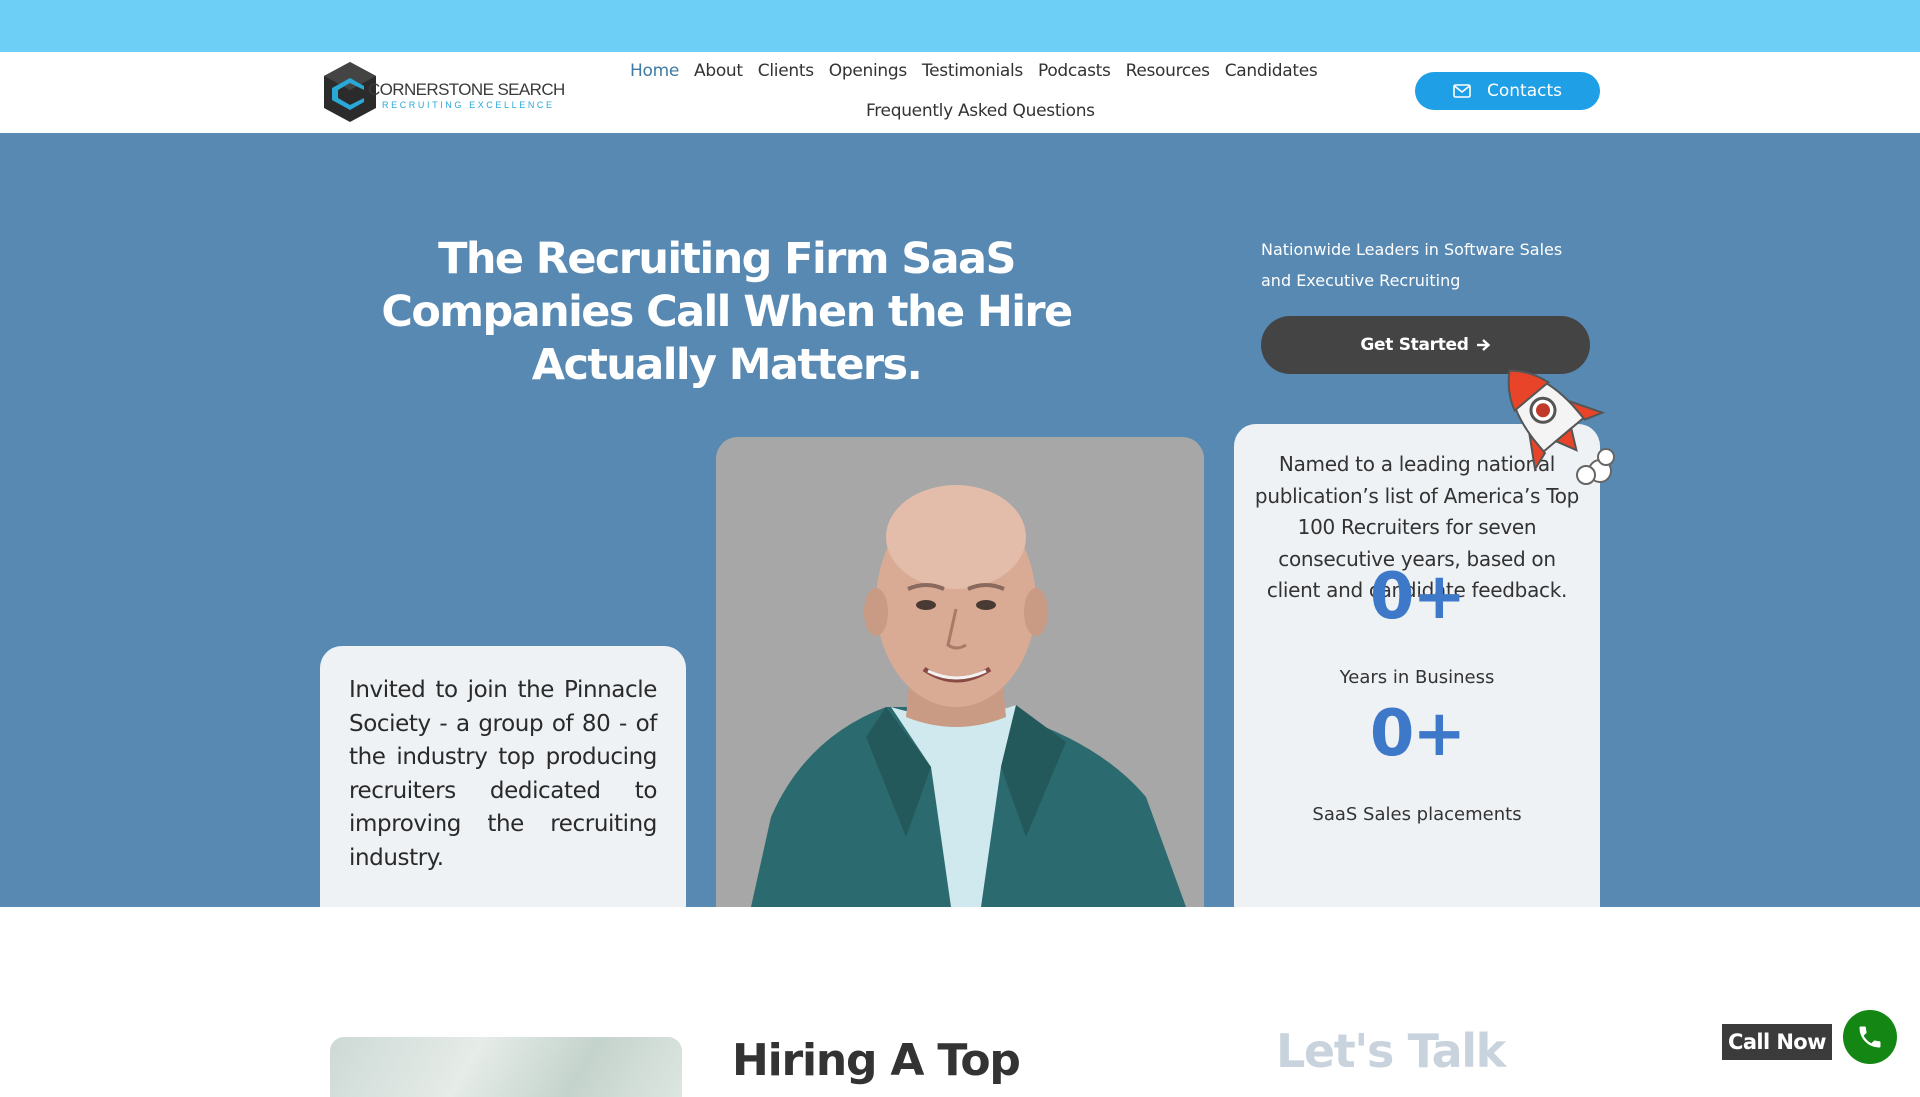  I want to click on lets-talk-heading: Let's Talk, so click(1391, 1051).